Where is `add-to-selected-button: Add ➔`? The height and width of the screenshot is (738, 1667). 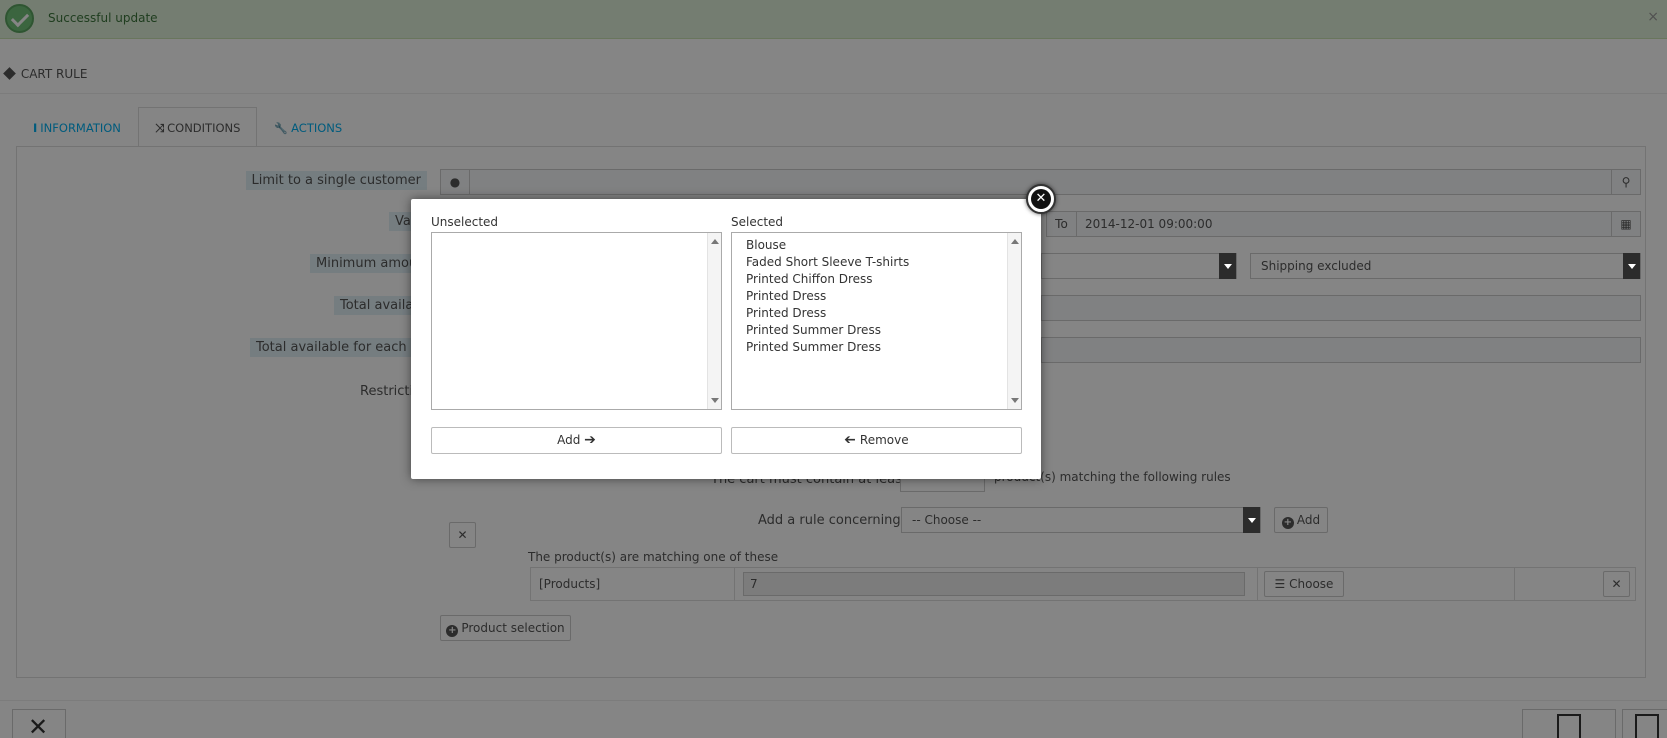 add-to-selected-button: Add ➔ is located at coordinates (576, 440).